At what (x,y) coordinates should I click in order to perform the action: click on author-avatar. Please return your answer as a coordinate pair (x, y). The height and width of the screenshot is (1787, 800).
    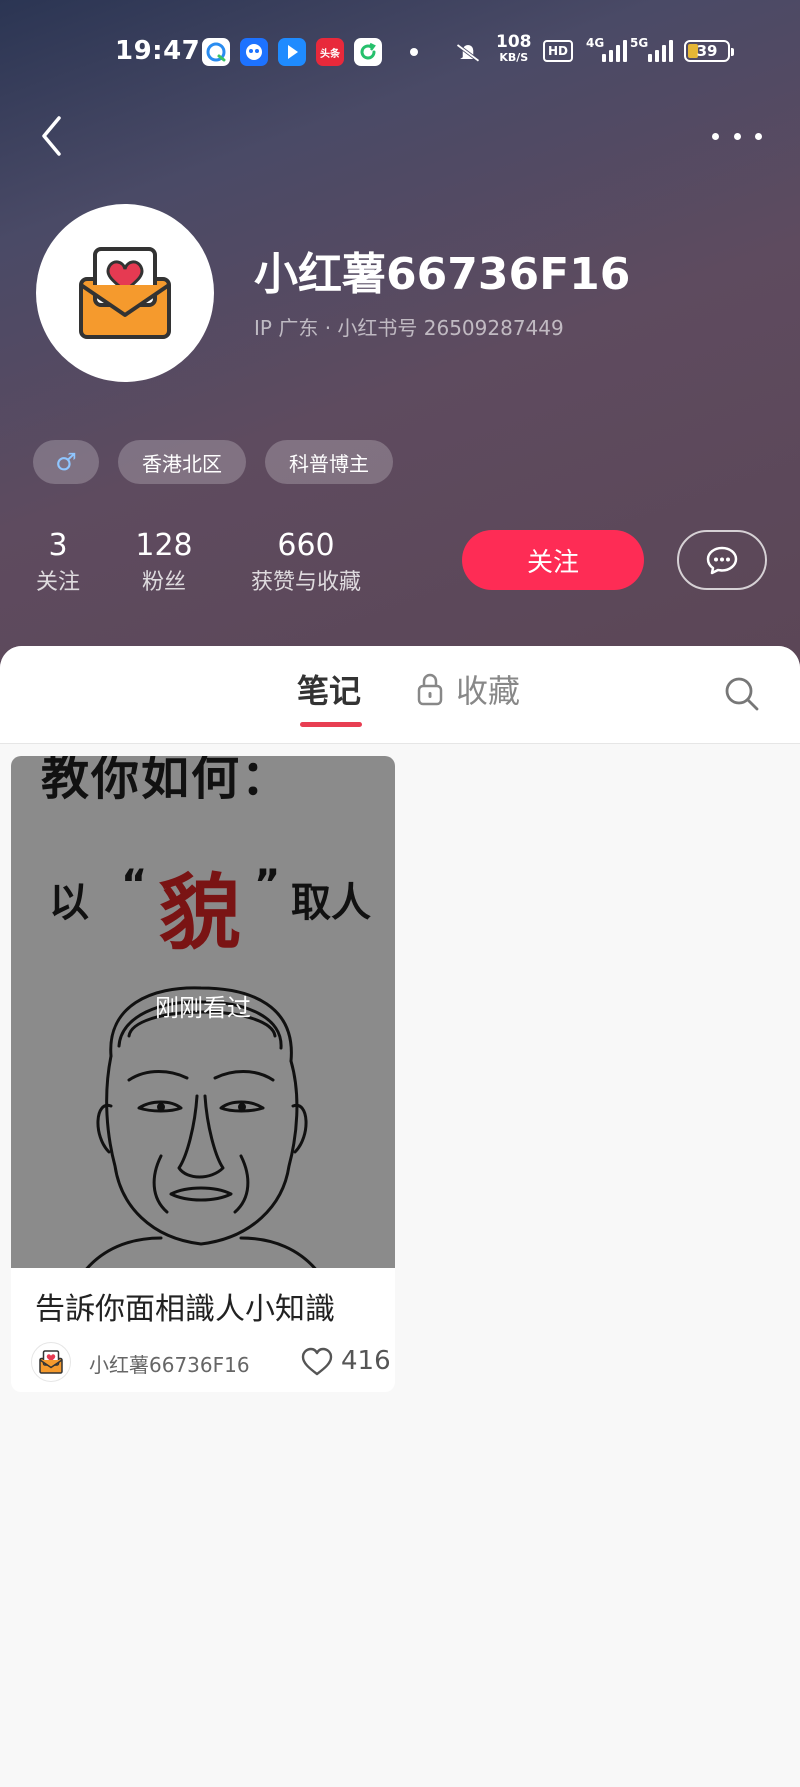
    Looking at the image, I should click on (51, 1362).